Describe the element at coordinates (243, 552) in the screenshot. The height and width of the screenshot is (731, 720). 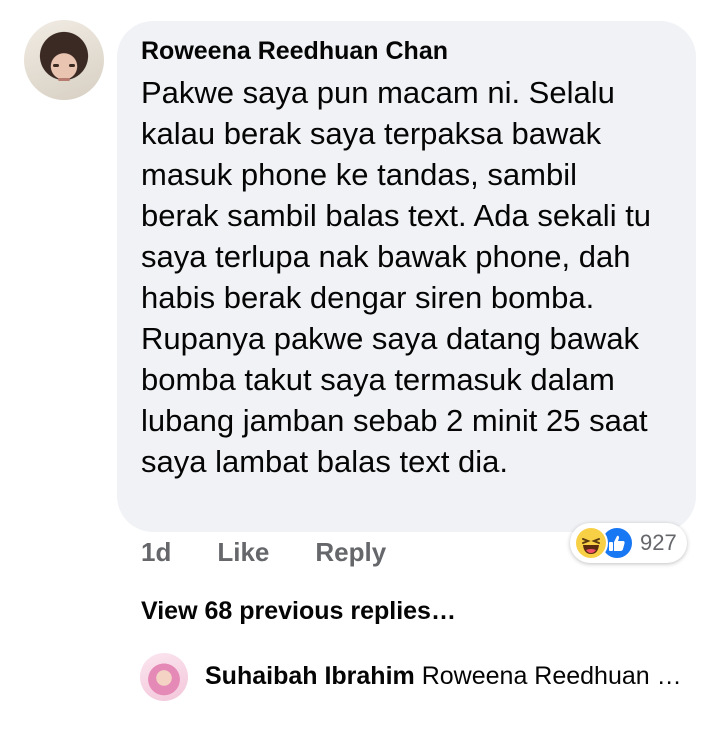
I see `like-button: Like` at that location.